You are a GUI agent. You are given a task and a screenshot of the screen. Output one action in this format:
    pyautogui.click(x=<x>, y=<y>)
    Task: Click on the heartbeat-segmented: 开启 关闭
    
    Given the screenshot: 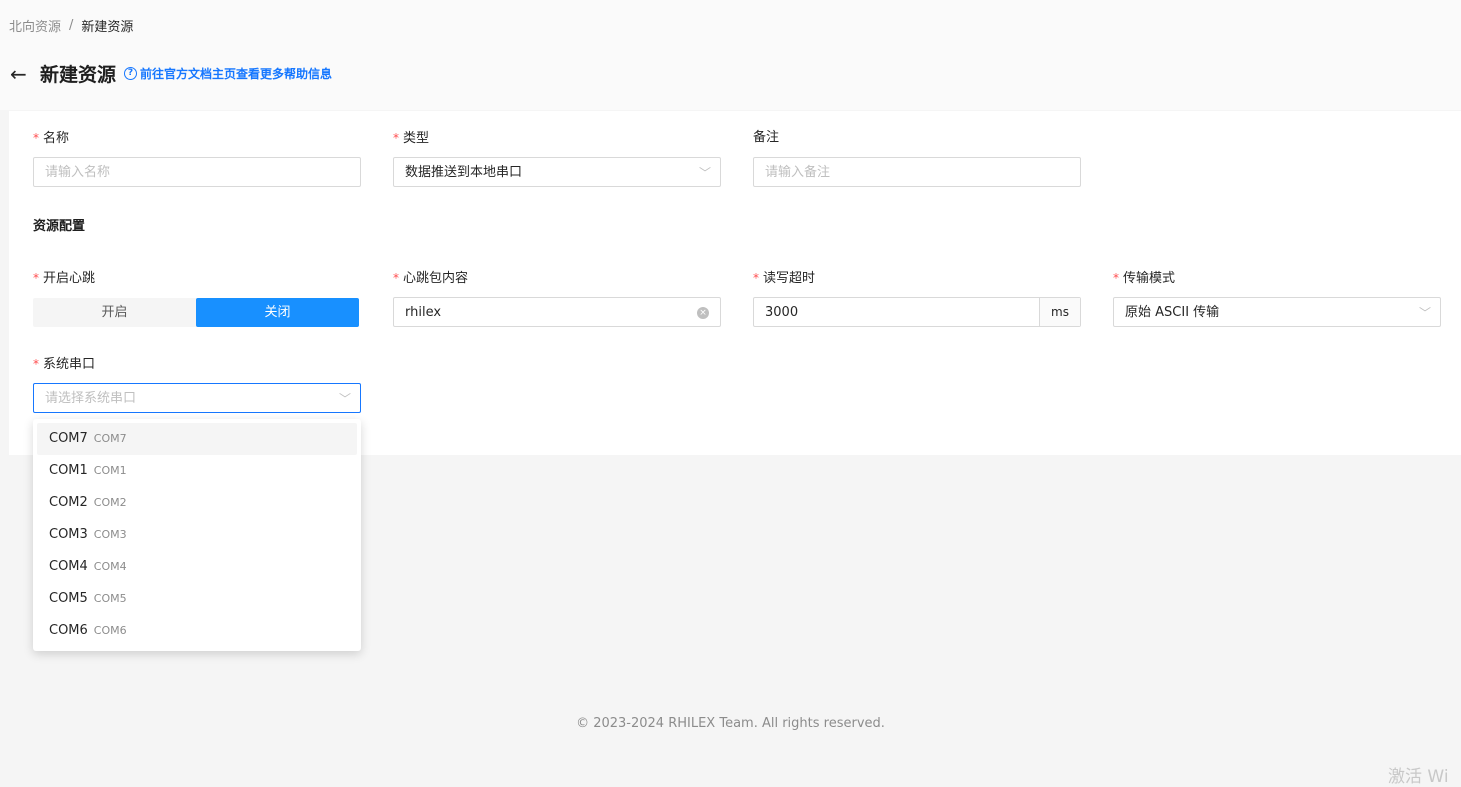 What is the action you would take?
    pyautogui.click(x=196, y=312)
    